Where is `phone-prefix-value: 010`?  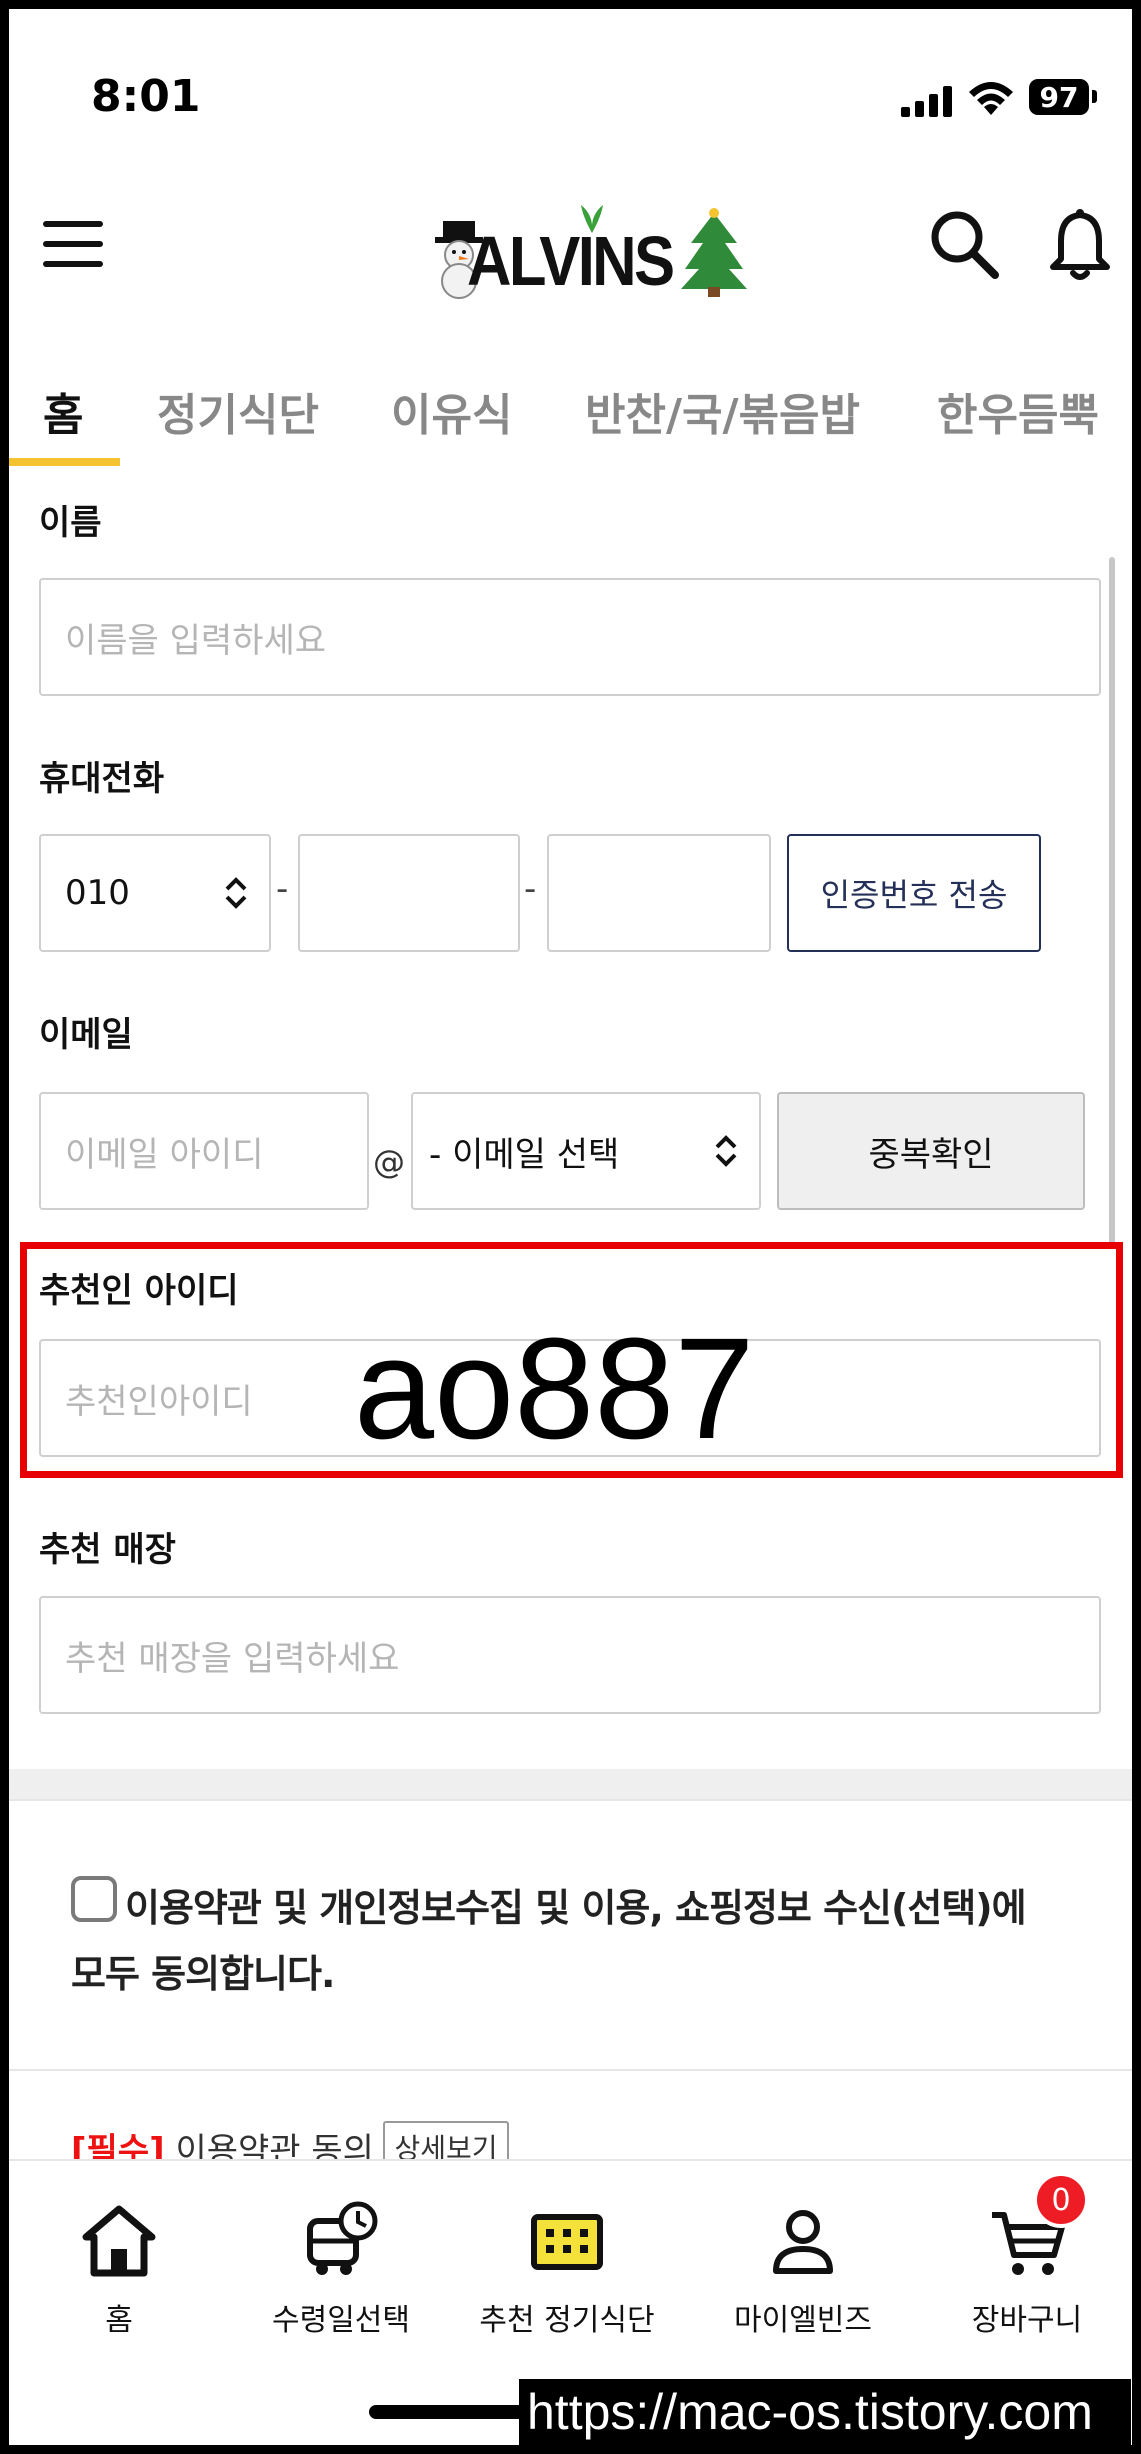
phone-prefix-value: 010 is located at coordinates (97, 893).